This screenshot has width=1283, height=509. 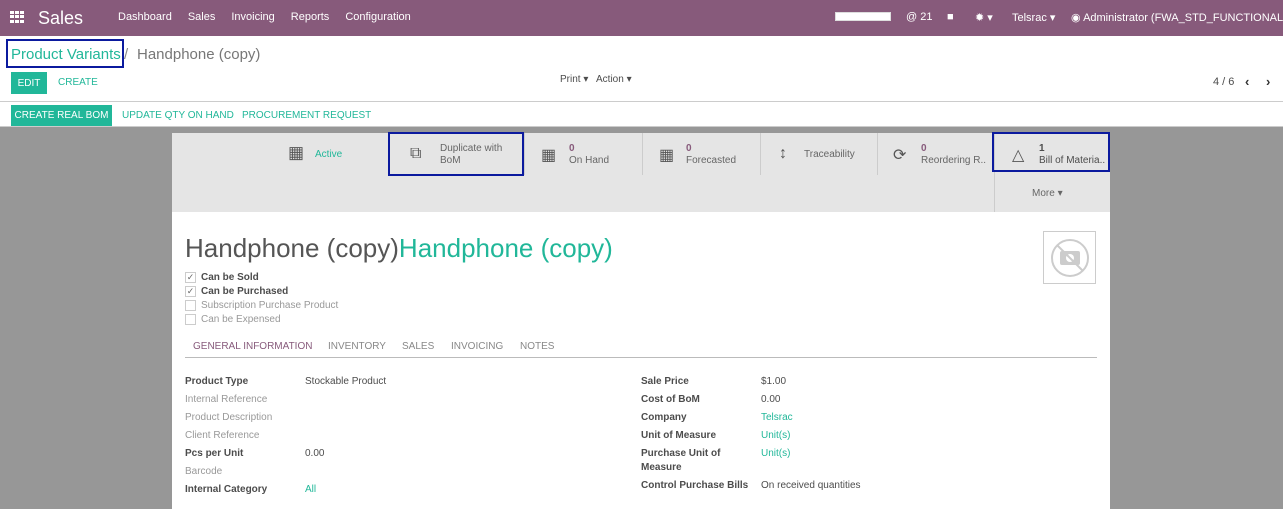 What do you see at coordinates (919, 17) in the screenshot?
I see `mentions-counter: @ 21` at bounding box center [919, 17].